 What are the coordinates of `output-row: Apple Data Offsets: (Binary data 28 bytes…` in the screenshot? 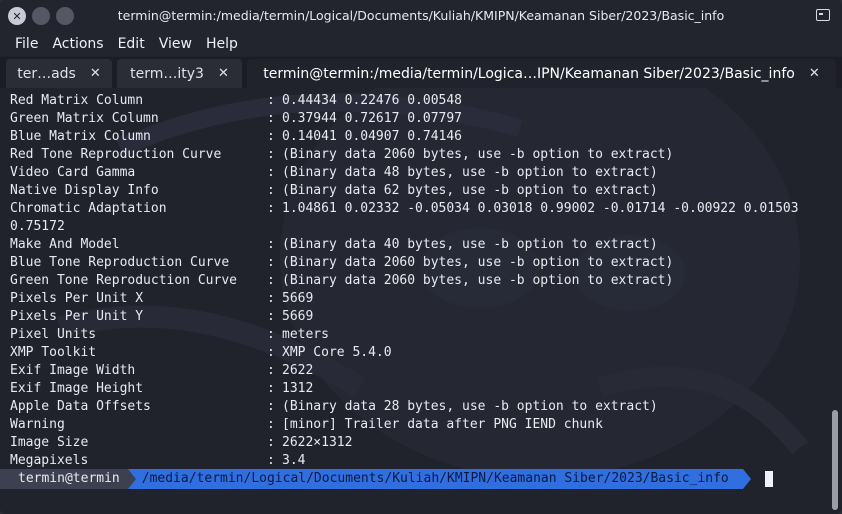 It's located at (404, 407).